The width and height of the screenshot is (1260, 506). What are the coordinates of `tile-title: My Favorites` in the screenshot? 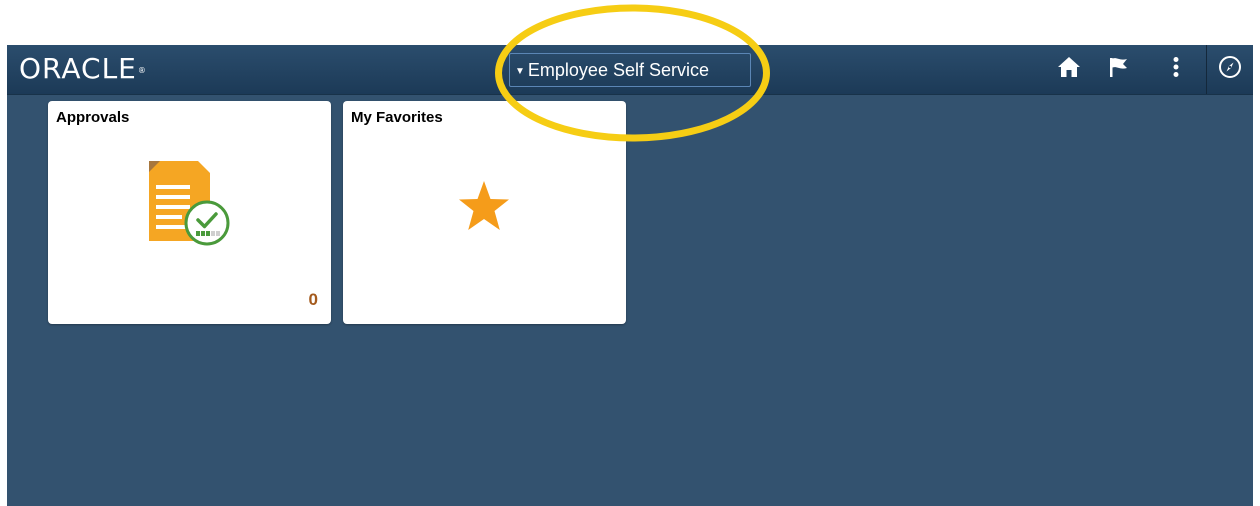 It's located at (397, 117).